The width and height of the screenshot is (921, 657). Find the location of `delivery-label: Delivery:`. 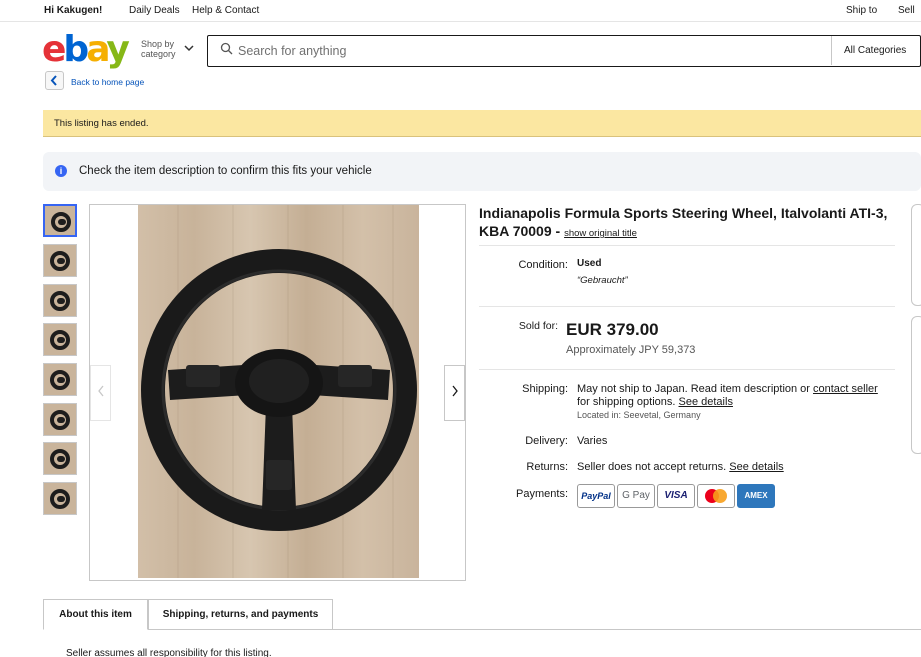

delivery-label: Delivery: is located at coordinates (546, 441).